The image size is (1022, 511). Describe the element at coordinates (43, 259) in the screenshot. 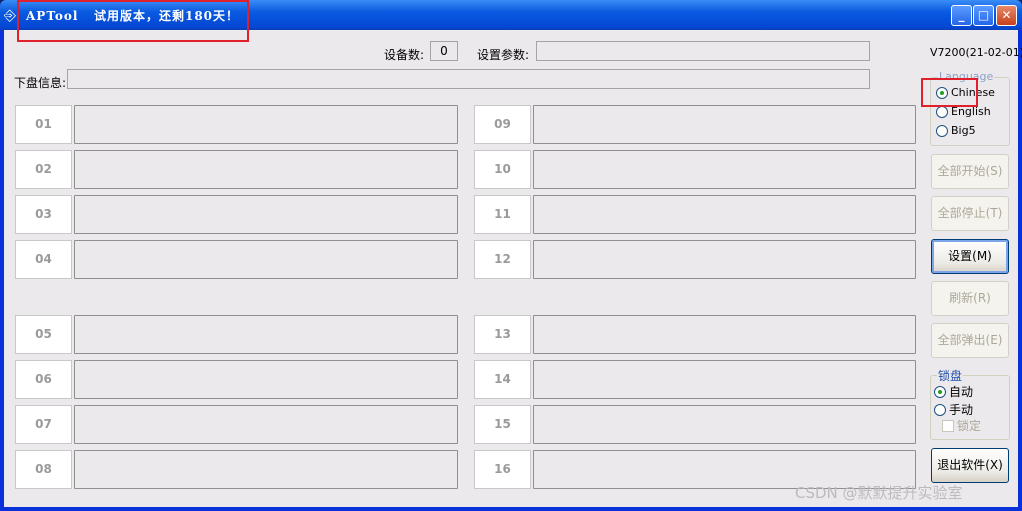

I see `slot-number: 04` at that location.